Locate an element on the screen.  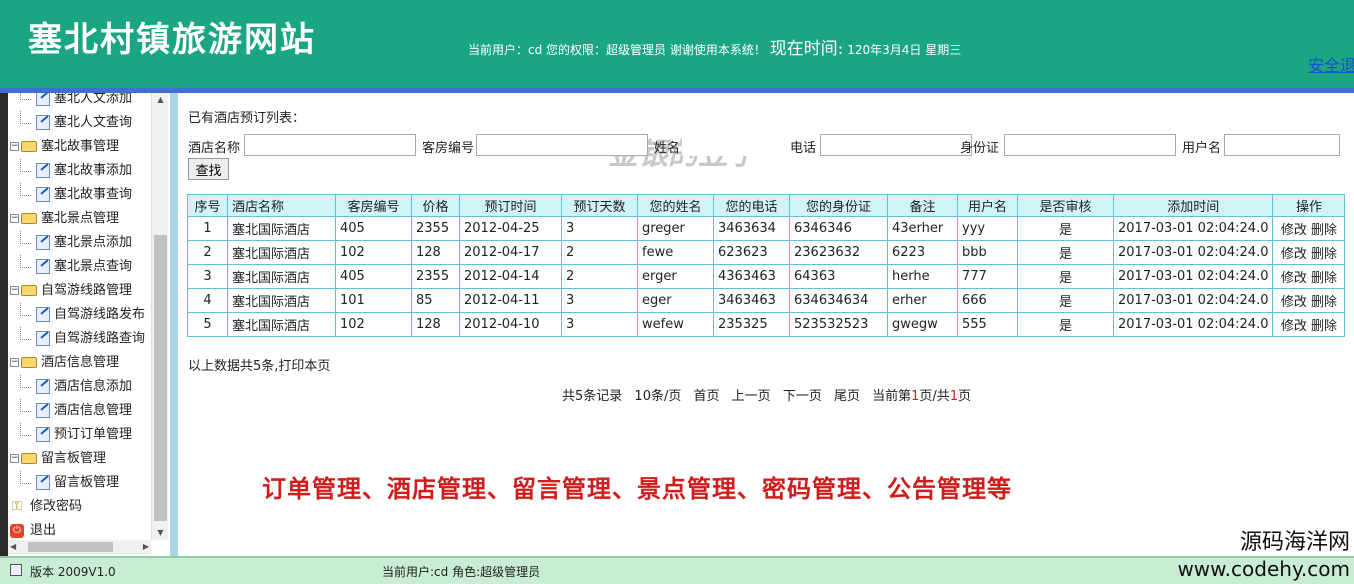
user-info-text: 当前用户：cd 您的权限：超级管理员 谢谢使用本系统！ is located at coordinates (617, 50).